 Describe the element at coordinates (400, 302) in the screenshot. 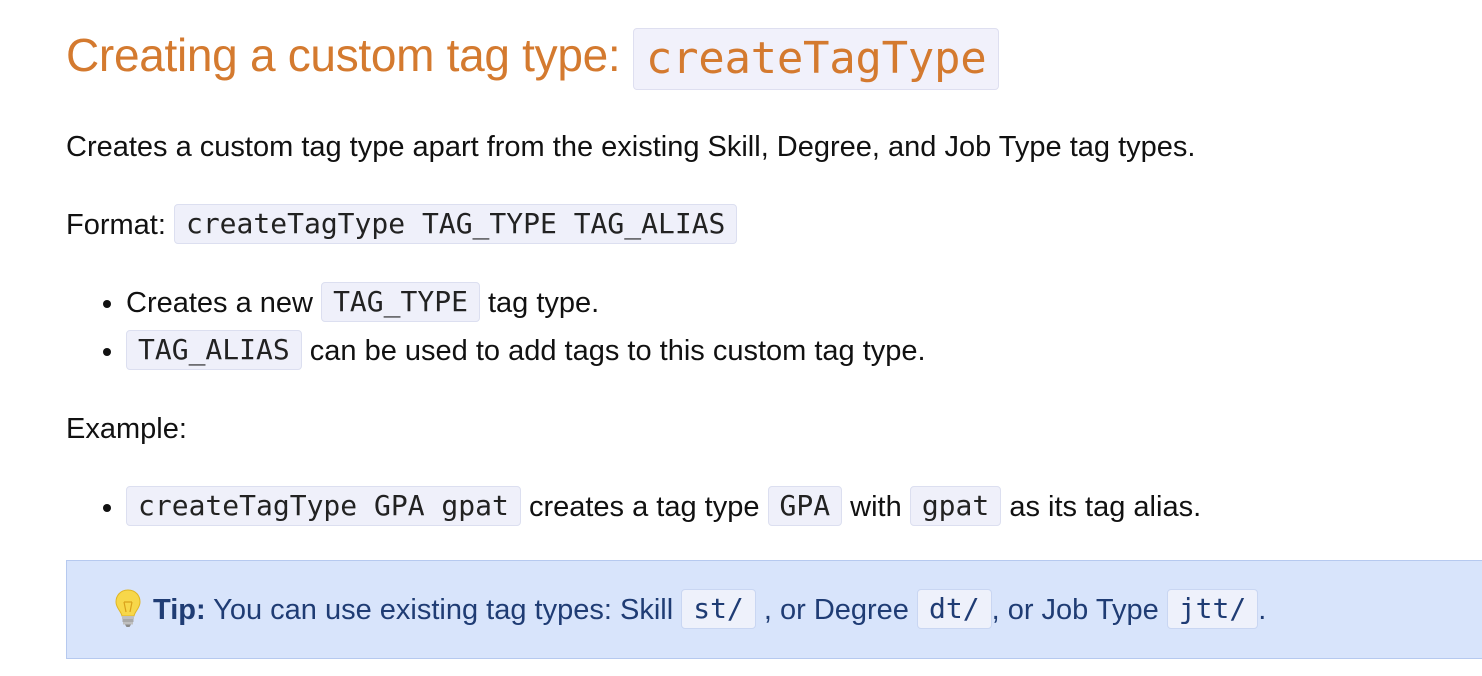

I see `inline-code: TAG_TYPE` at that location.